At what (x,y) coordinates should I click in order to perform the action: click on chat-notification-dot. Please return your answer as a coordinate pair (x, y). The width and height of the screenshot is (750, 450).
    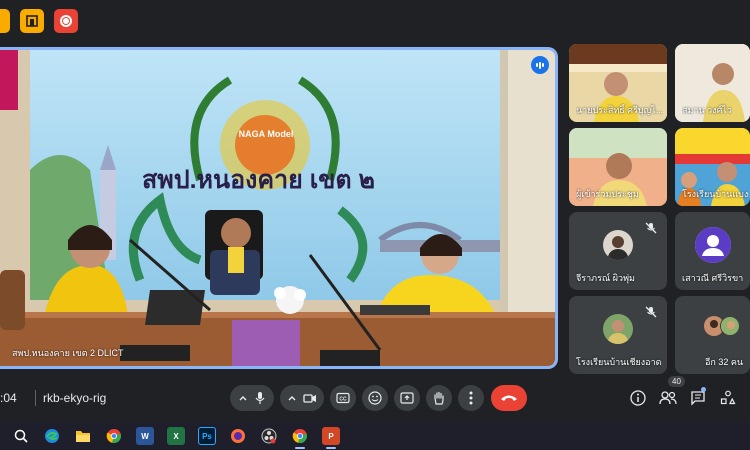
    Looking at the image, I should click on (703, 389).